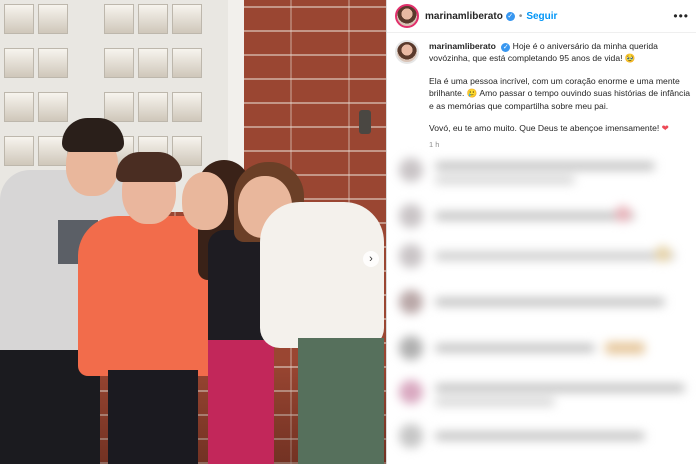  Describe the element at coordinates (665, 129) in the screenshot. I see `heart-icon: ❤` at that location.